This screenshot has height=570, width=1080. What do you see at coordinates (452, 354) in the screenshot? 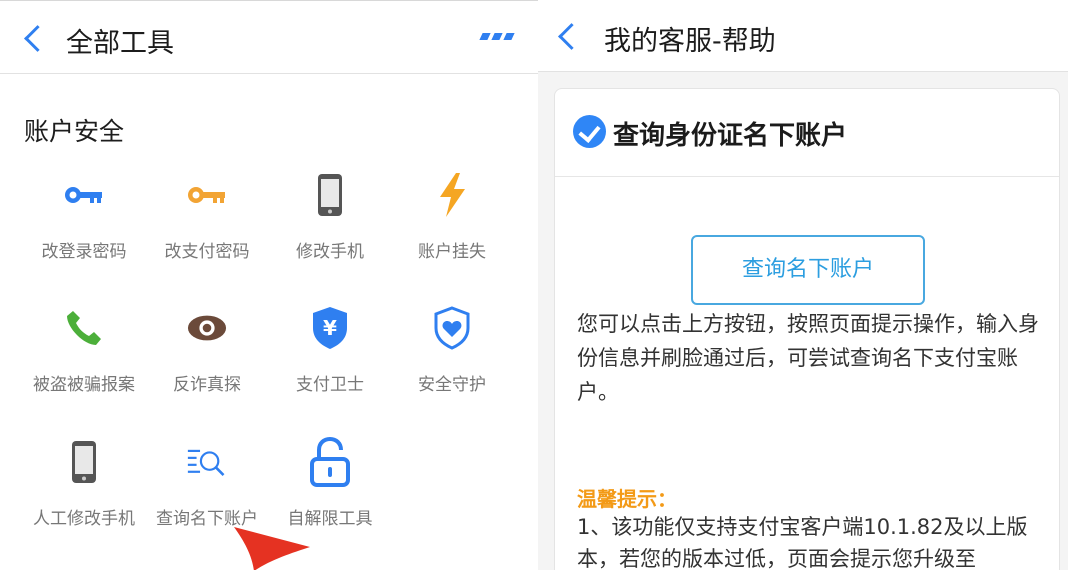
I see `tool-security-guard: 安全守护` at bounding box center [452, 354].